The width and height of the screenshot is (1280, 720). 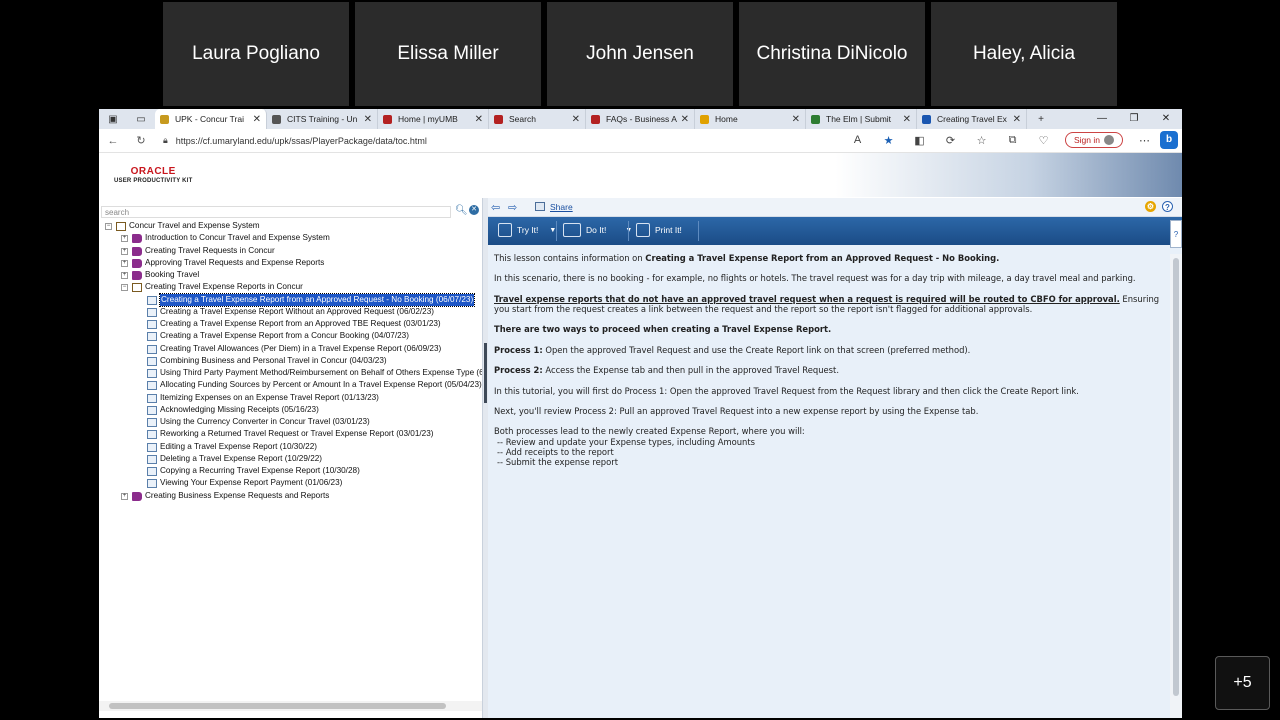 I want to click on horizontal-scrollbar, so click(x=290, y=706).